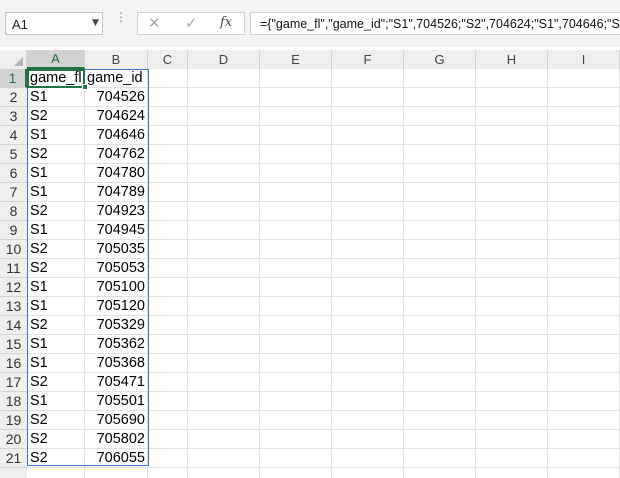 The width and height of the screenshot is (620, 478). I want to click on row-header-17: 17, so click(13, 382).